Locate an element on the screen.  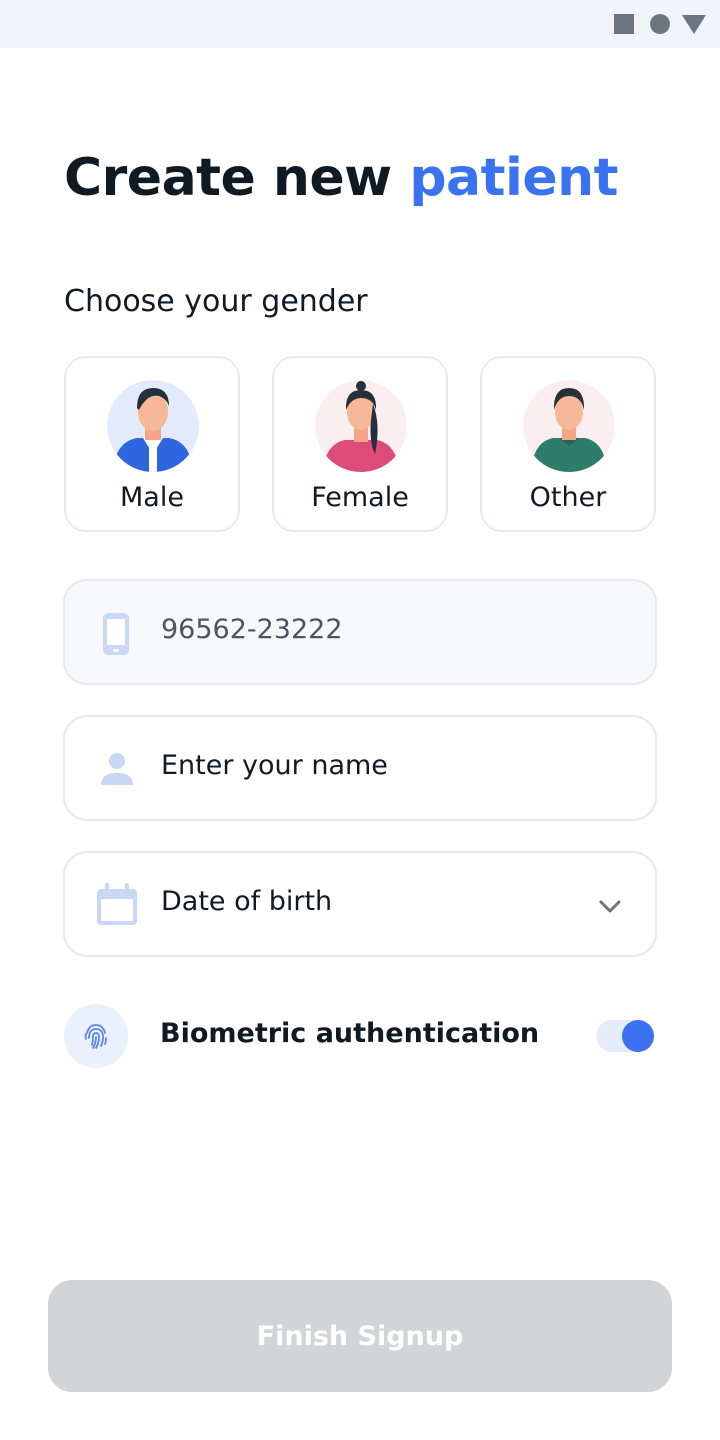
finish-signup-button: Finish Signup is located at coordinates (360, 1336).